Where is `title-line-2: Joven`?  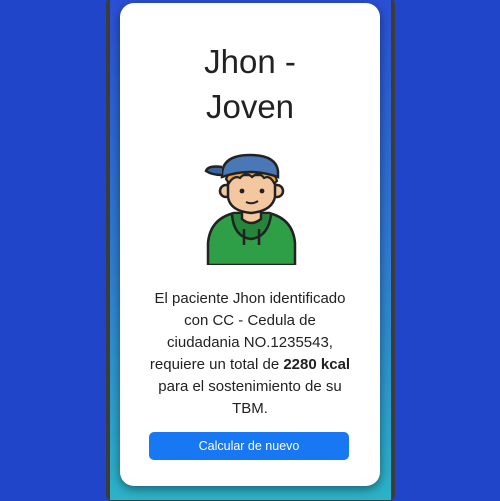
title-line-2: Joven is located at coordinates (250, 106).